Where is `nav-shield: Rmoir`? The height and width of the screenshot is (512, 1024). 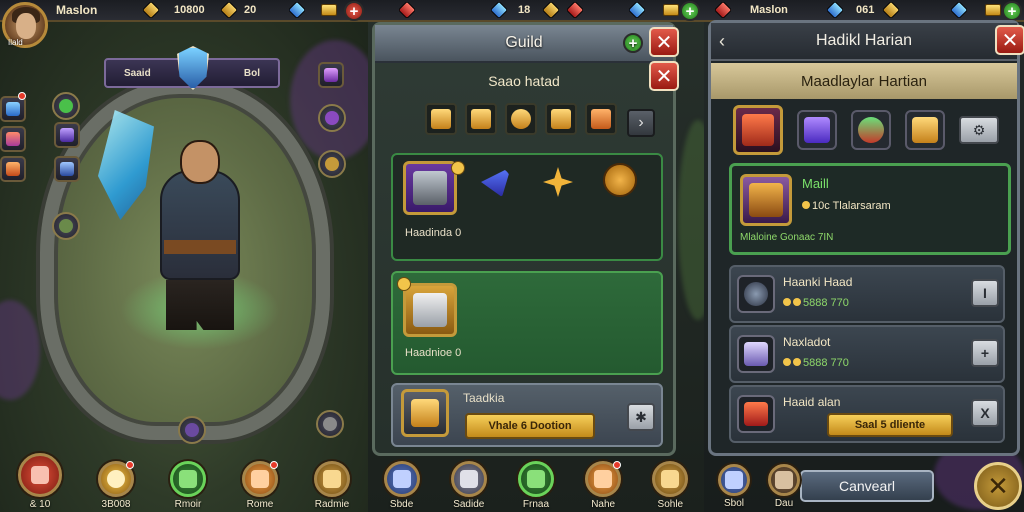
nav-shield: Rmoir is located at coordinates (188, 485).